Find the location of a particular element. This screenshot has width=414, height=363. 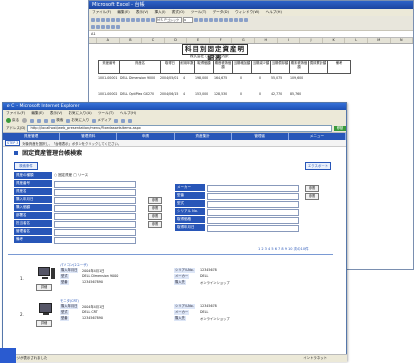

toolbar2-icon-f is located at coordinates (118, 26).